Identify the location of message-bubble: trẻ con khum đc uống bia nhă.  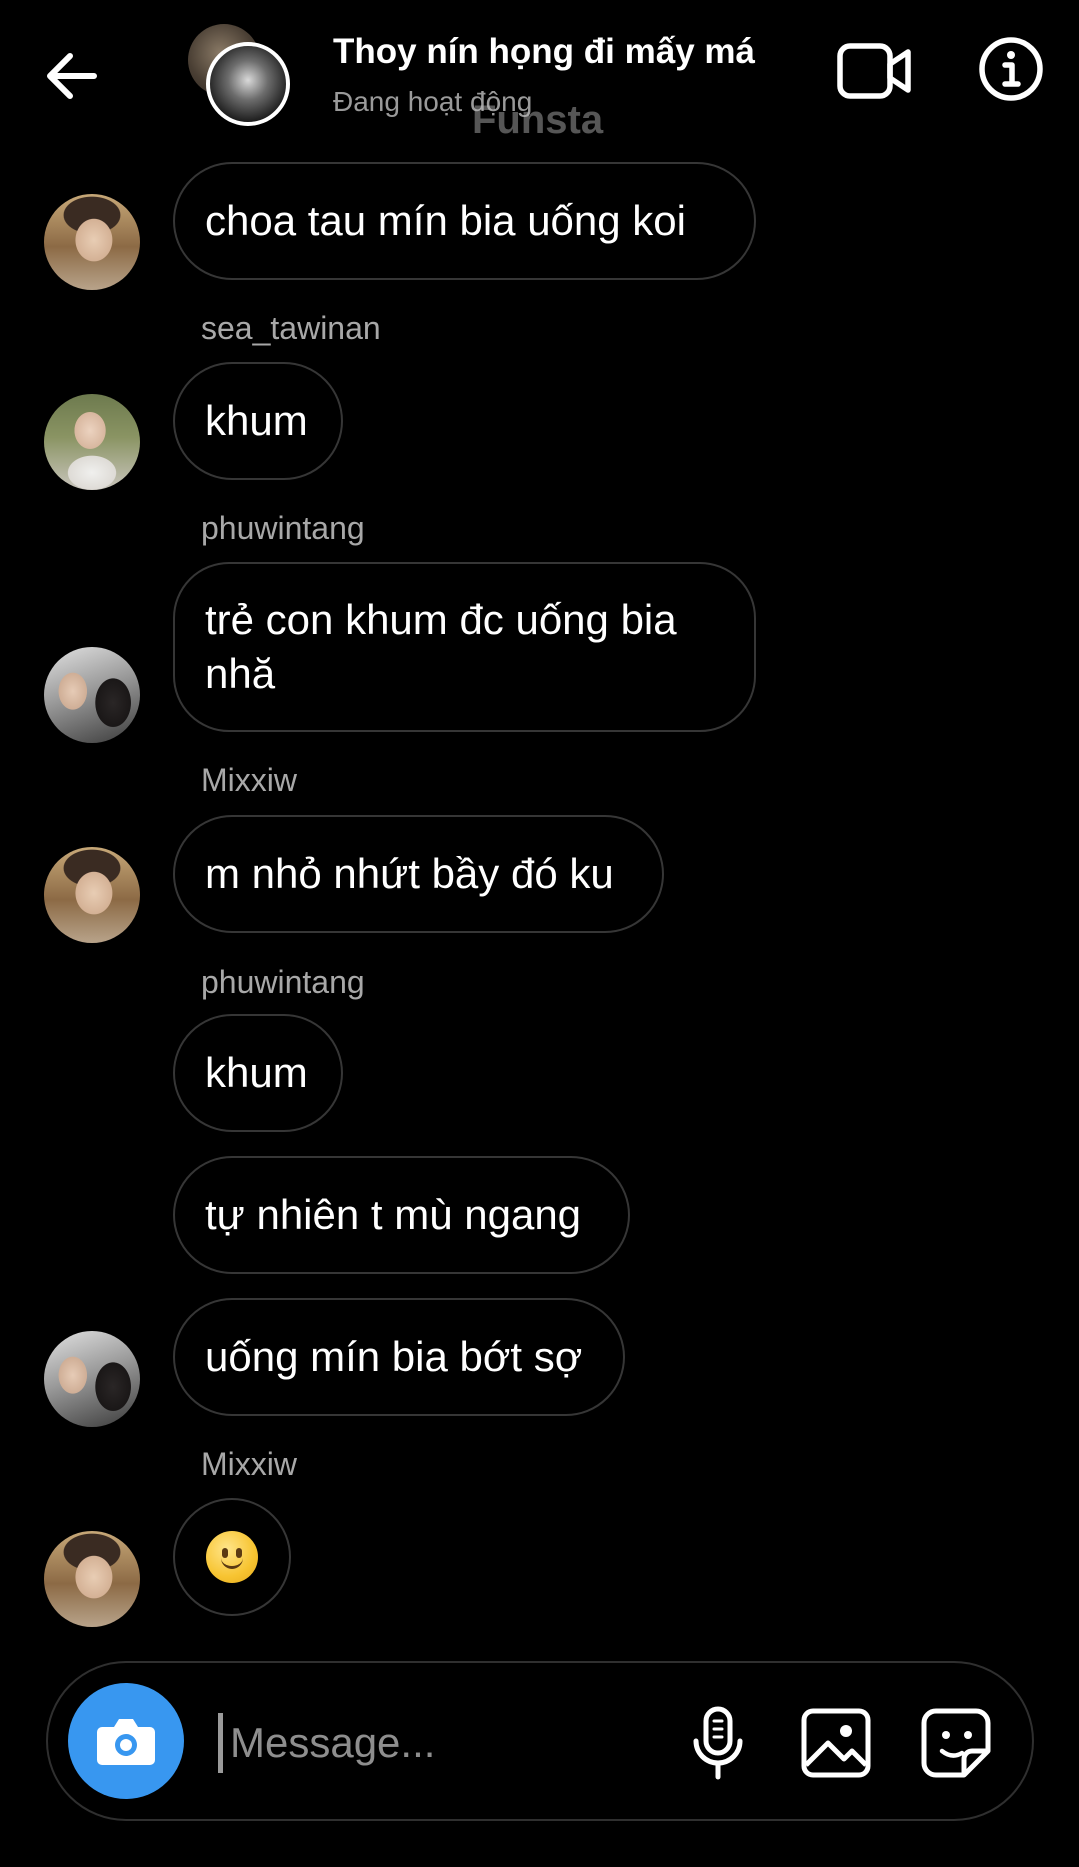
(464, 647).